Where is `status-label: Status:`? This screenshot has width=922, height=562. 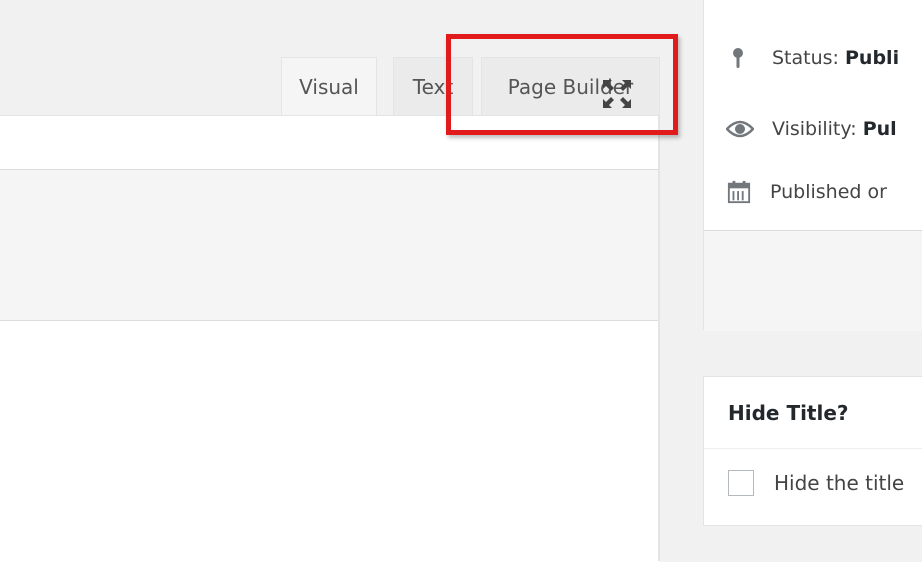 status-label: Status: is located at coordinates (805, 58).